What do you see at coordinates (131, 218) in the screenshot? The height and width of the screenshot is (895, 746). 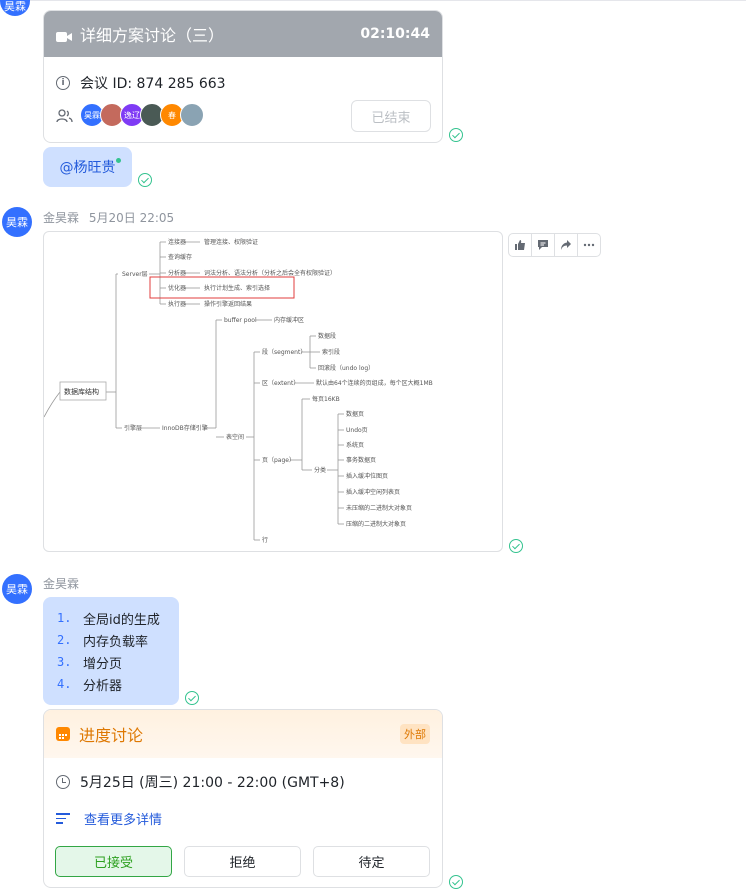 I see `message-time: 5月20日 22:05` at bounding box center [131, 218].